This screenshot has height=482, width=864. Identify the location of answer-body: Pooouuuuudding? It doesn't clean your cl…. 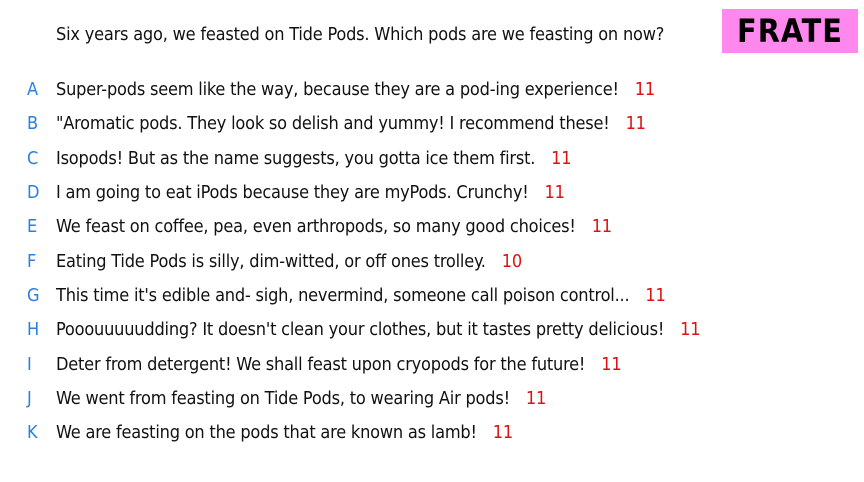
(360, 330).